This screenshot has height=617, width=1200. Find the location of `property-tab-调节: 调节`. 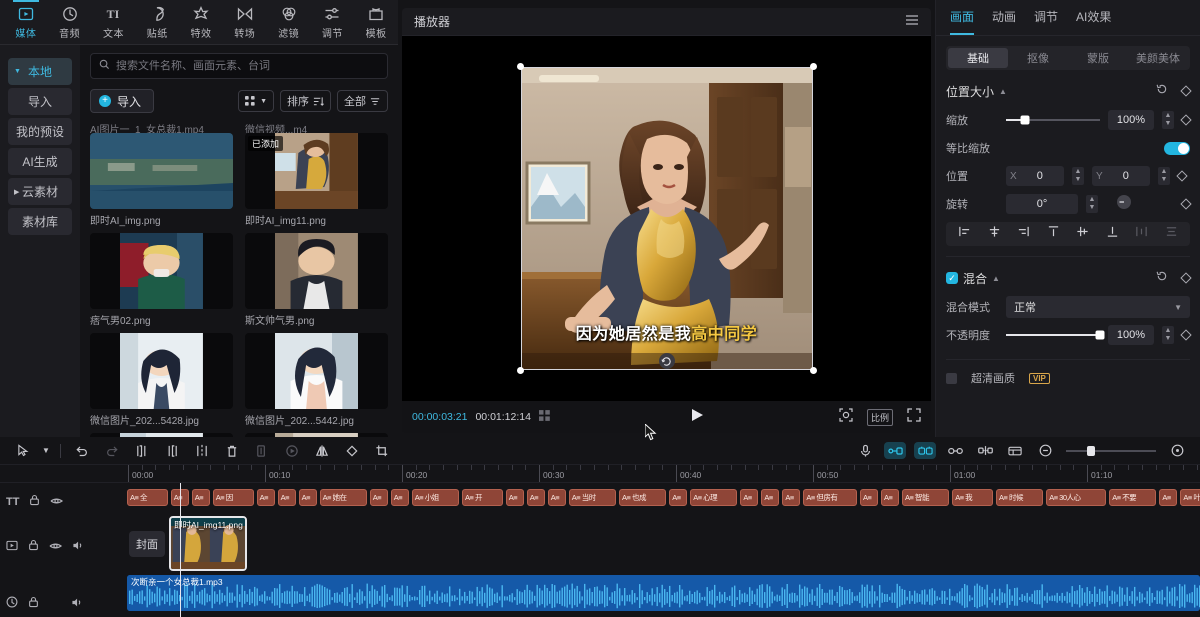

property-tab-调节: 调节 is located at coordinates (1046, 17).